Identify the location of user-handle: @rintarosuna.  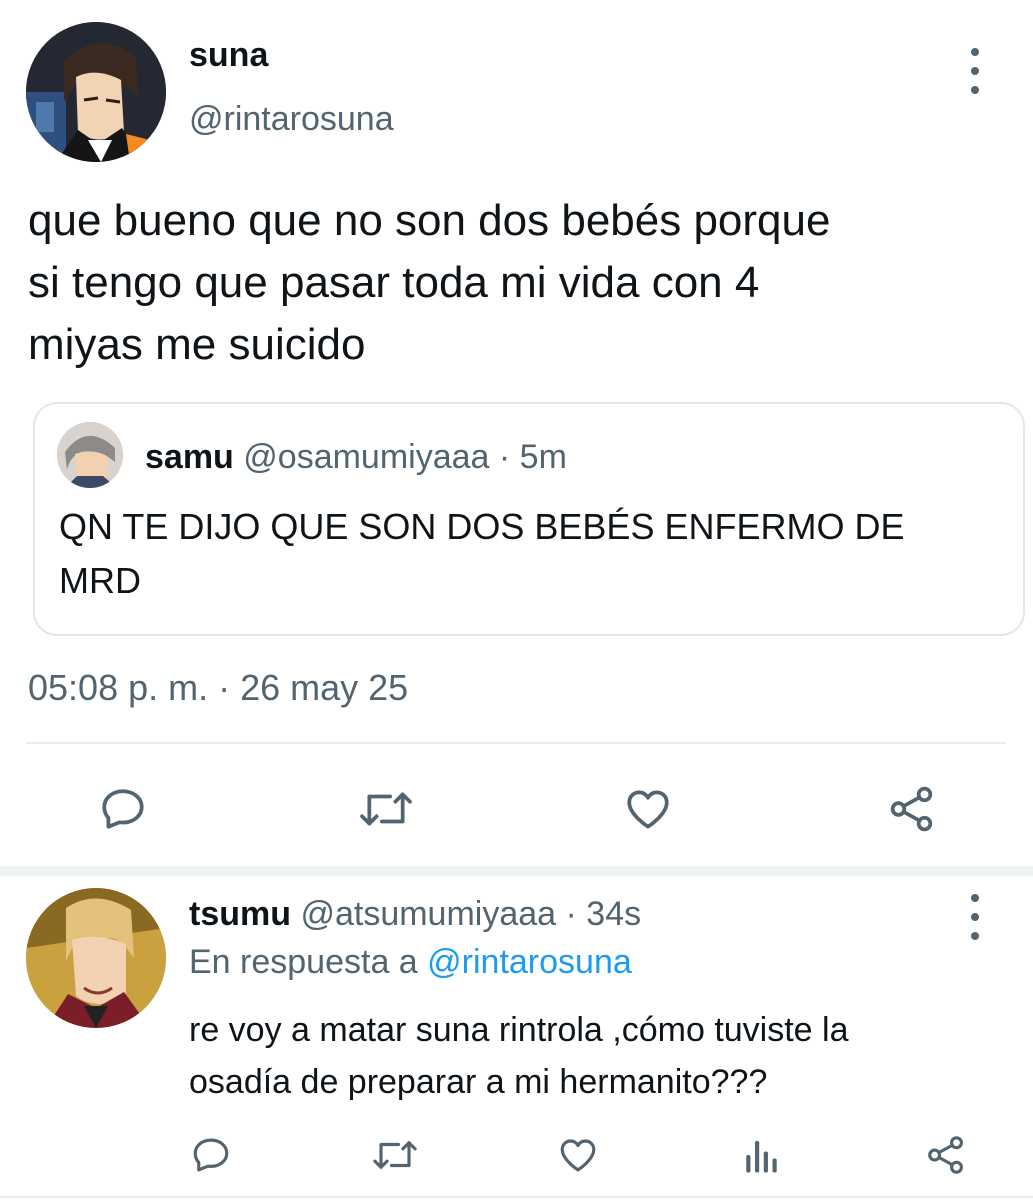
(291, 119).